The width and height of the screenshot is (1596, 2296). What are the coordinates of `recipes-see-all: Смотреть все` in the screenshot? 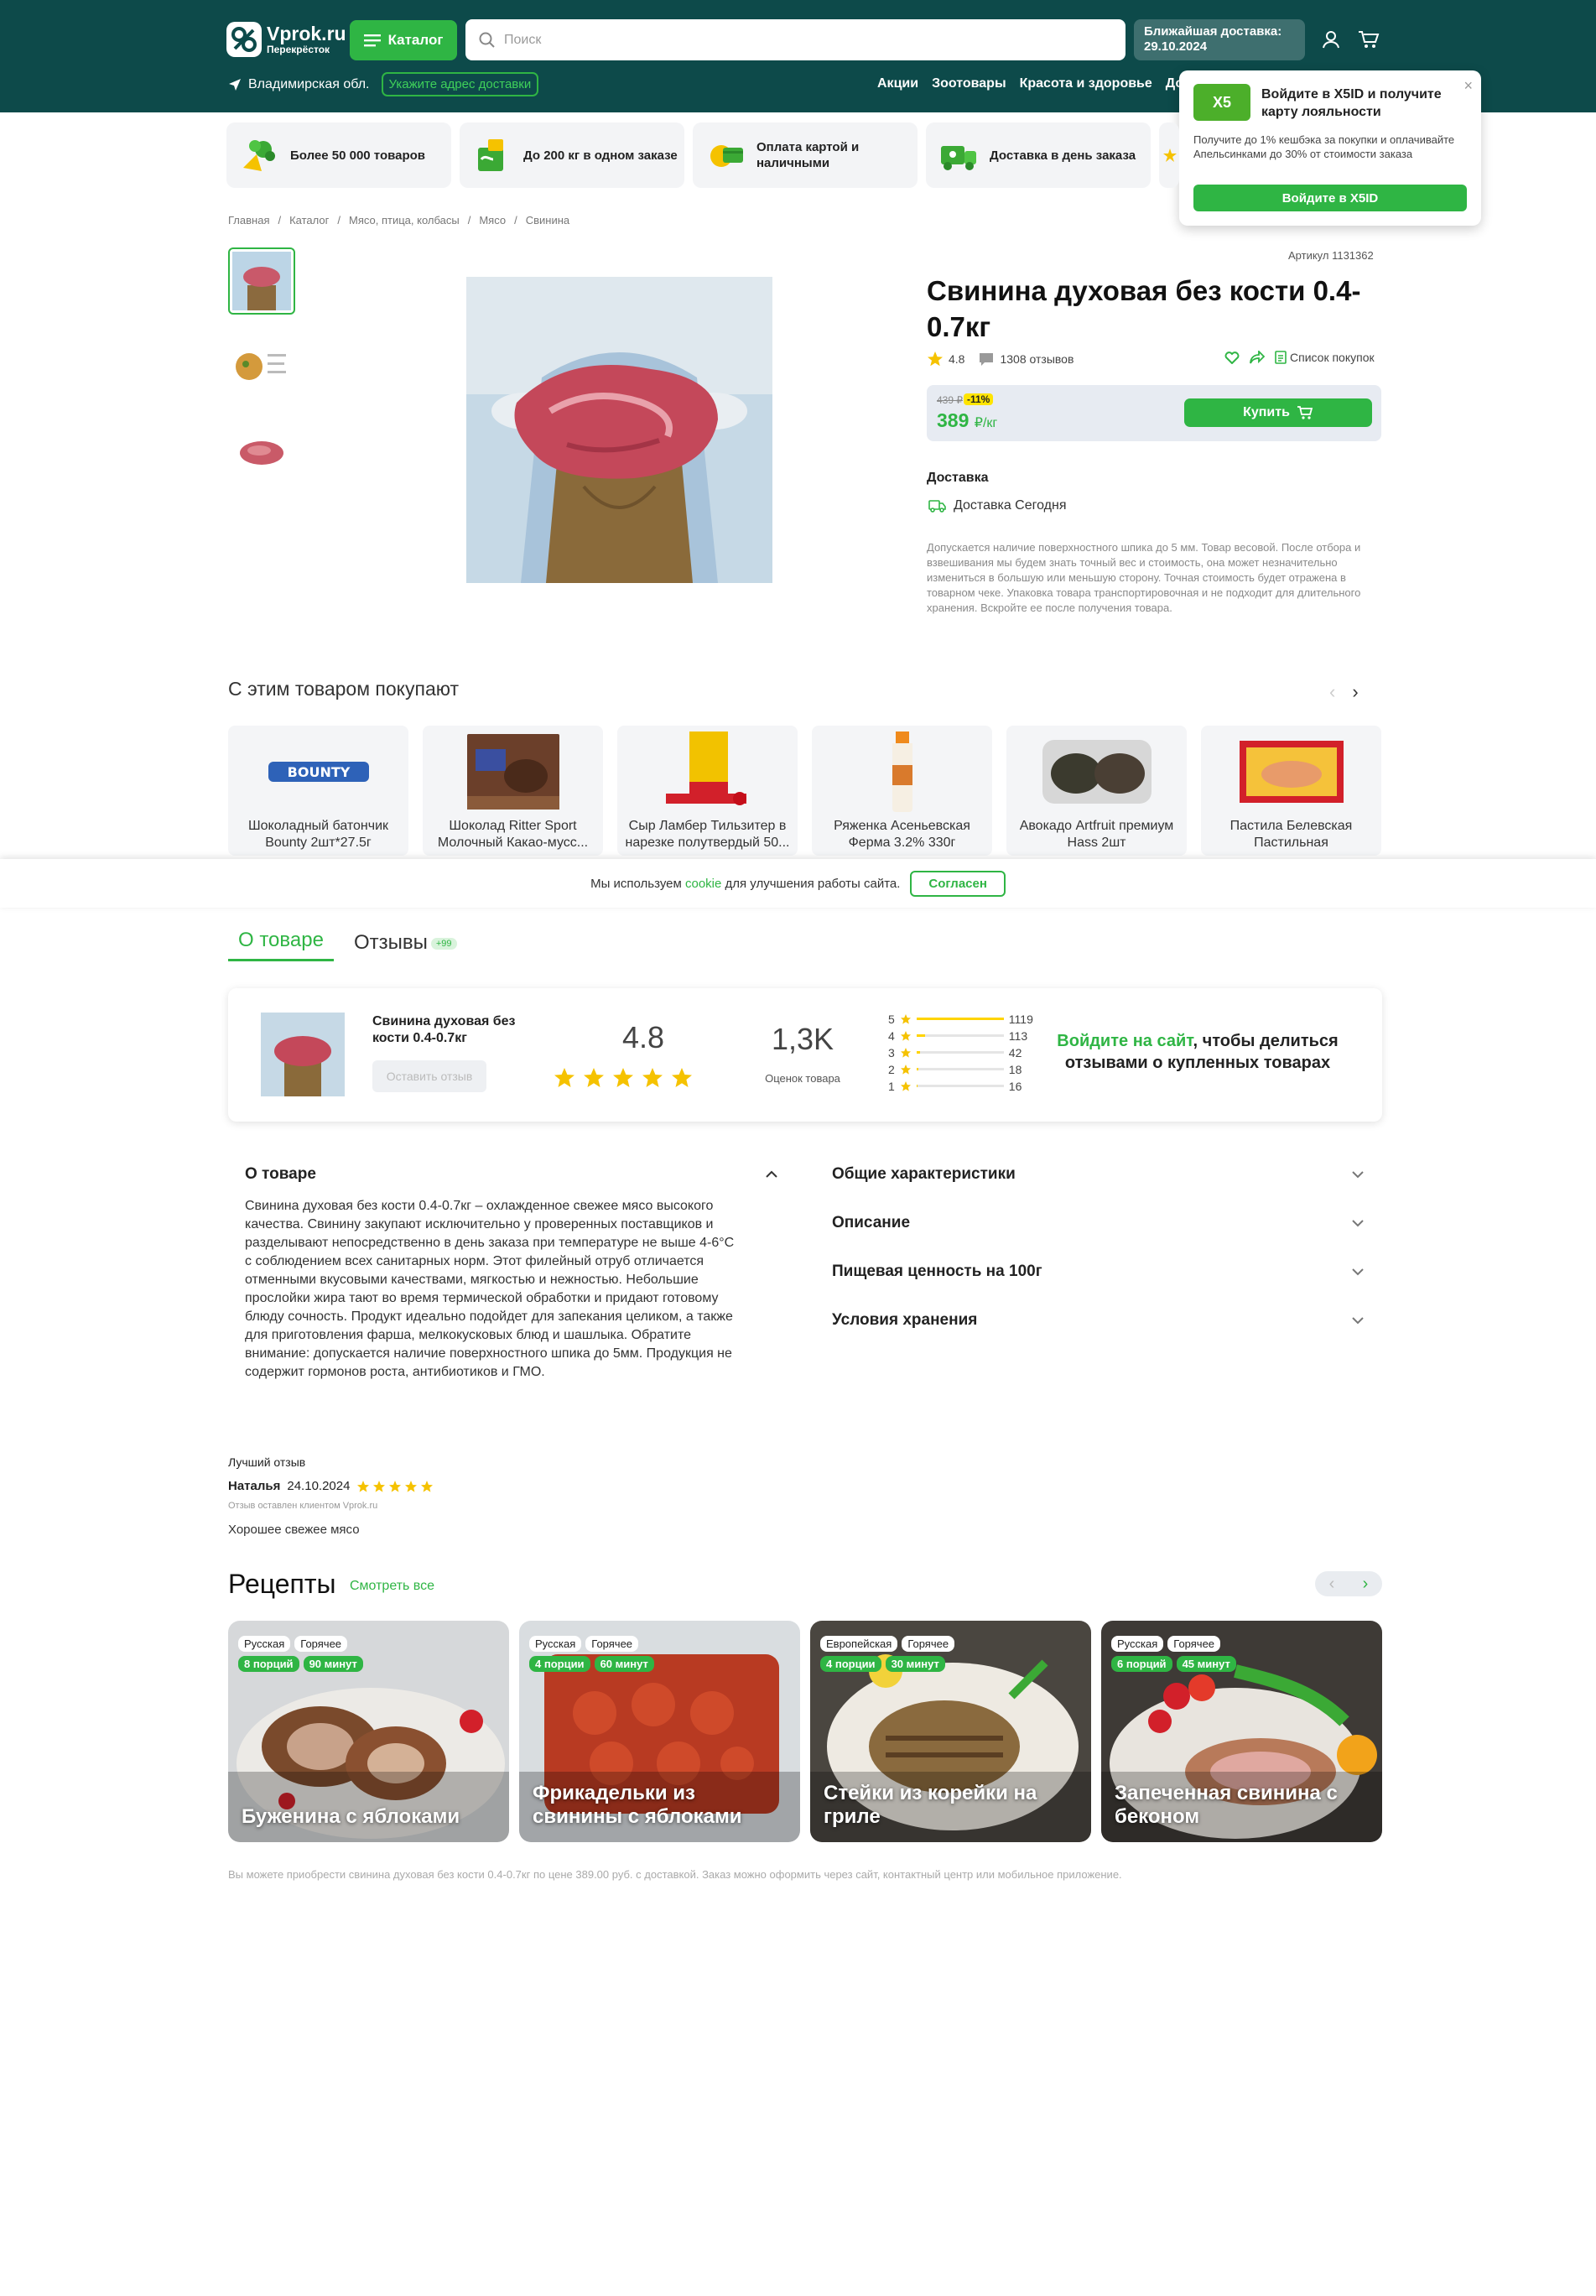 It's located at (392, 1587).